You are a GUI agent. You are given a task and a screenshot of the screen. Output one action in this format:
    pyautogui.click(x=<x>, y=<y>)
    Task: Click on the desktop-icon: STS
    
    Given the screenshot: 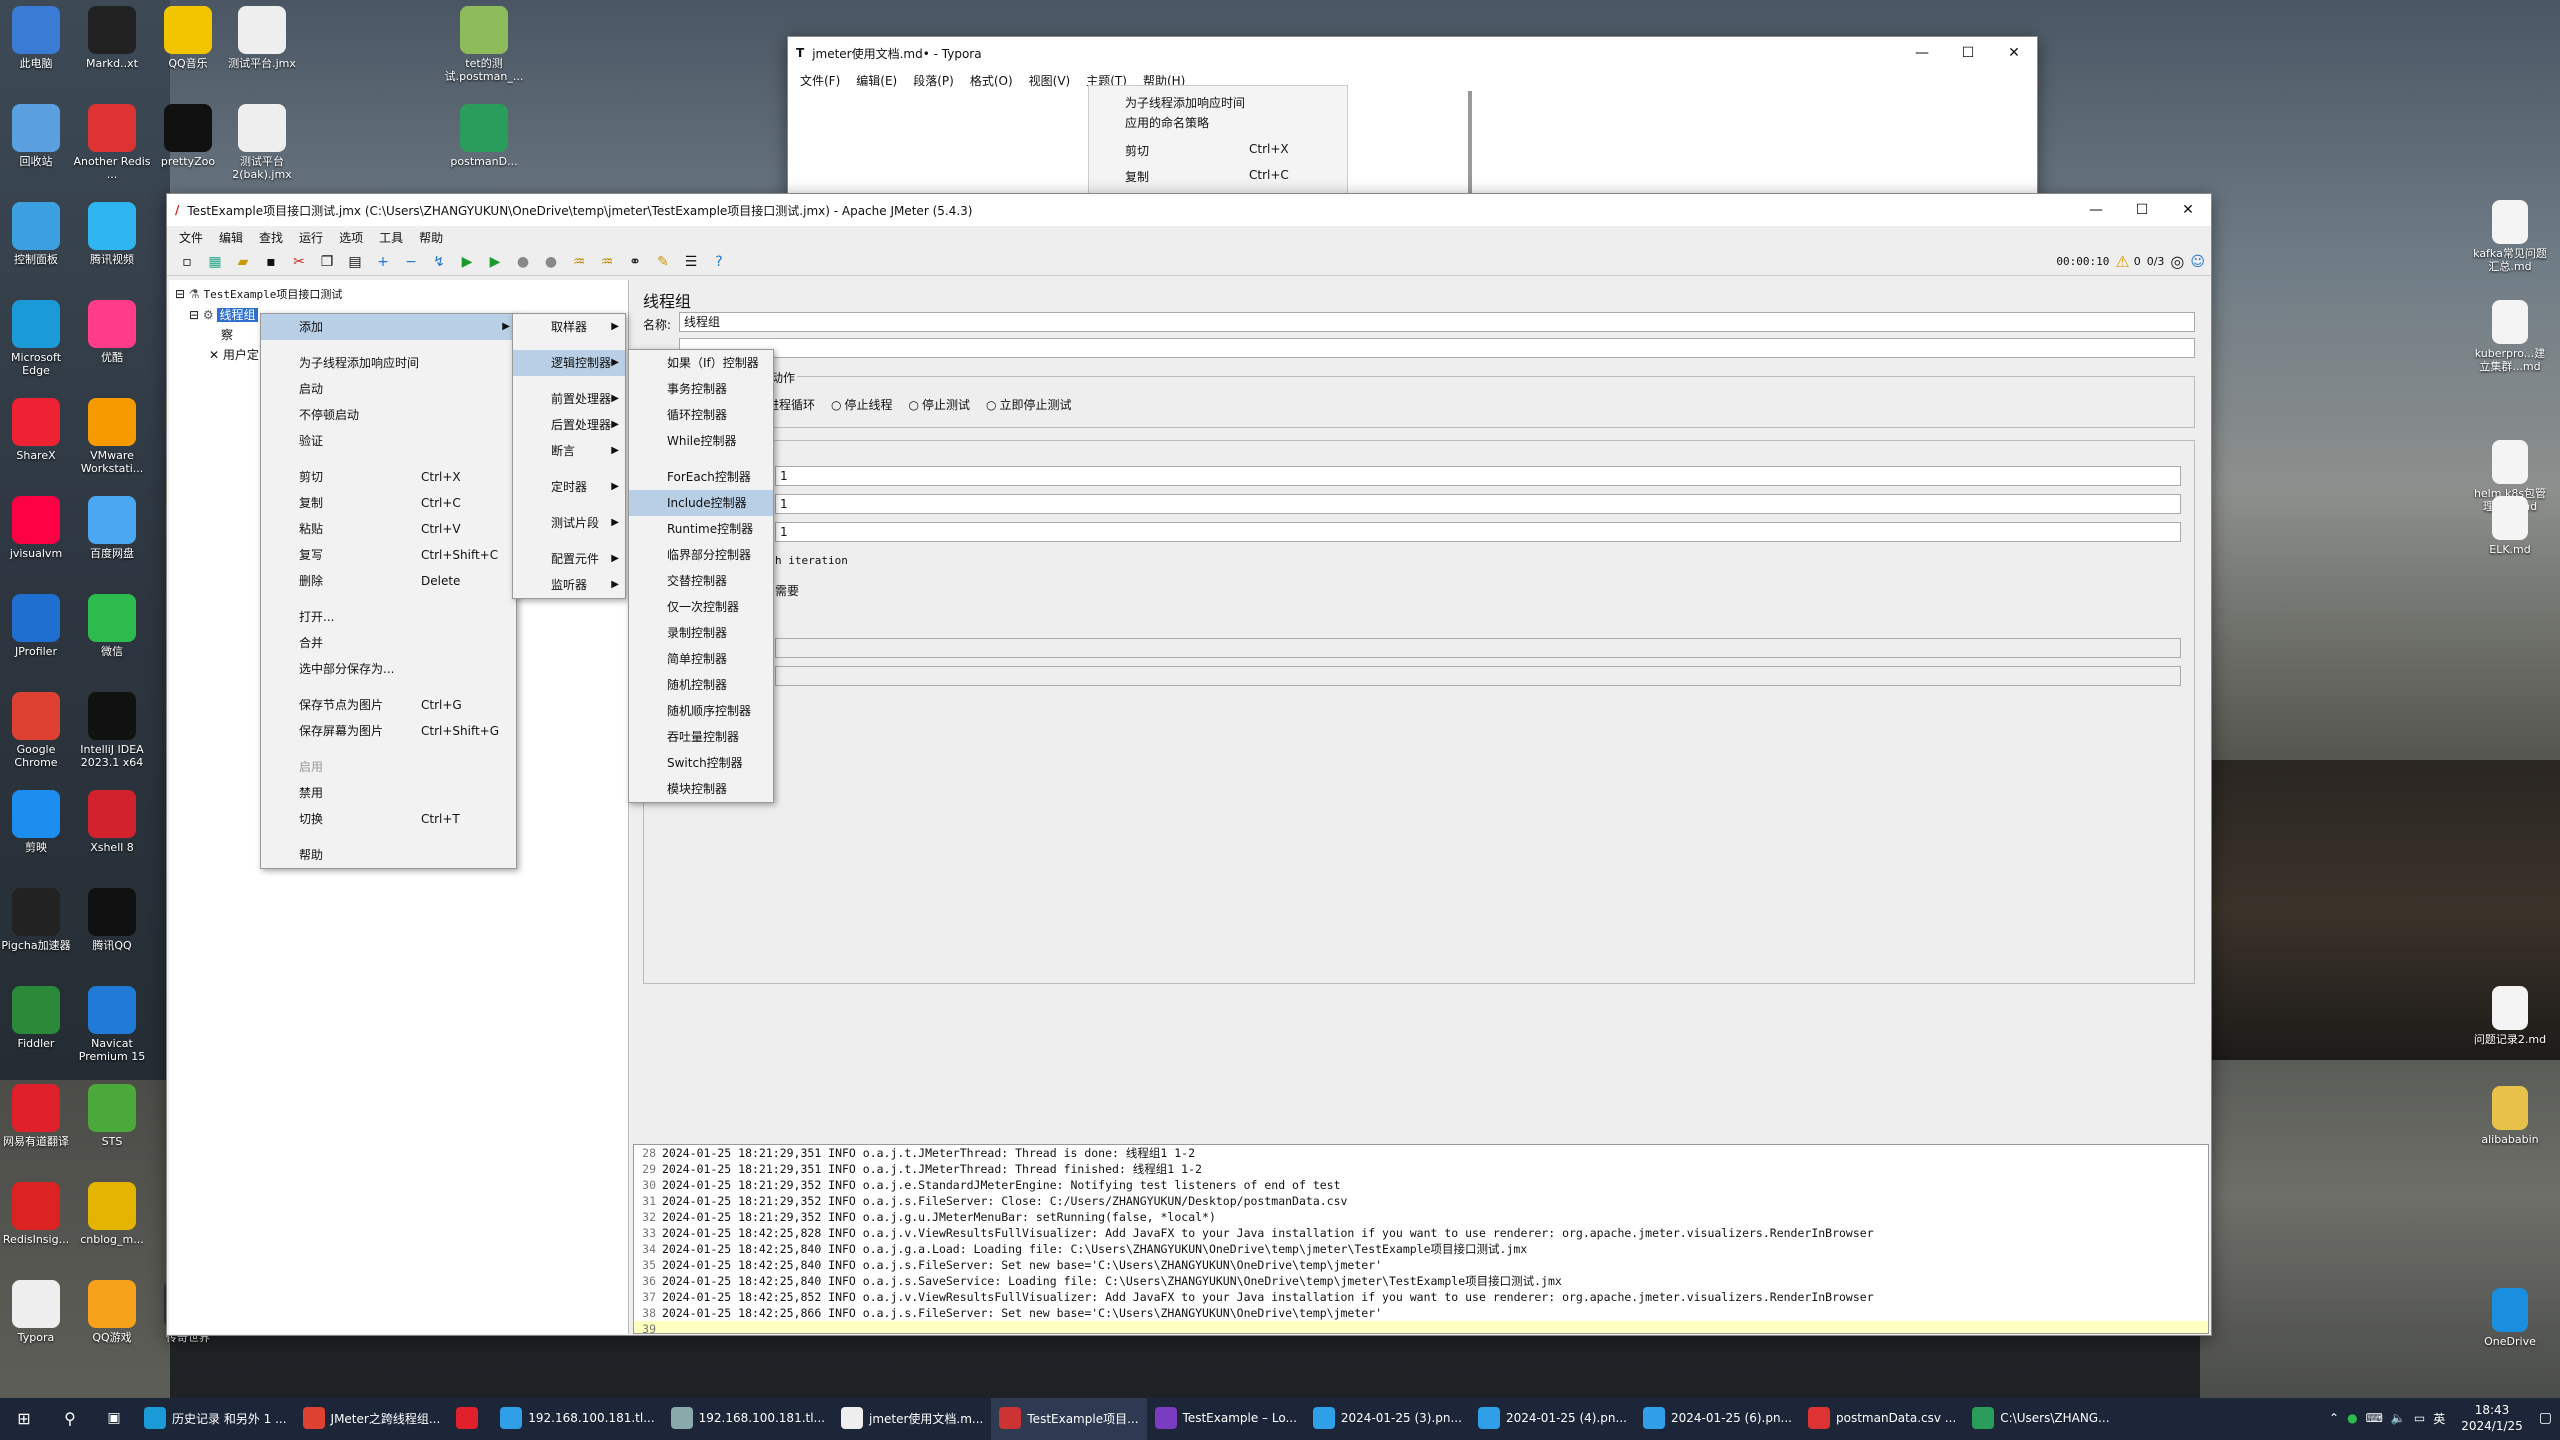 What is the action you would take?
    pyautogui.click(x=112, y=1116)
    